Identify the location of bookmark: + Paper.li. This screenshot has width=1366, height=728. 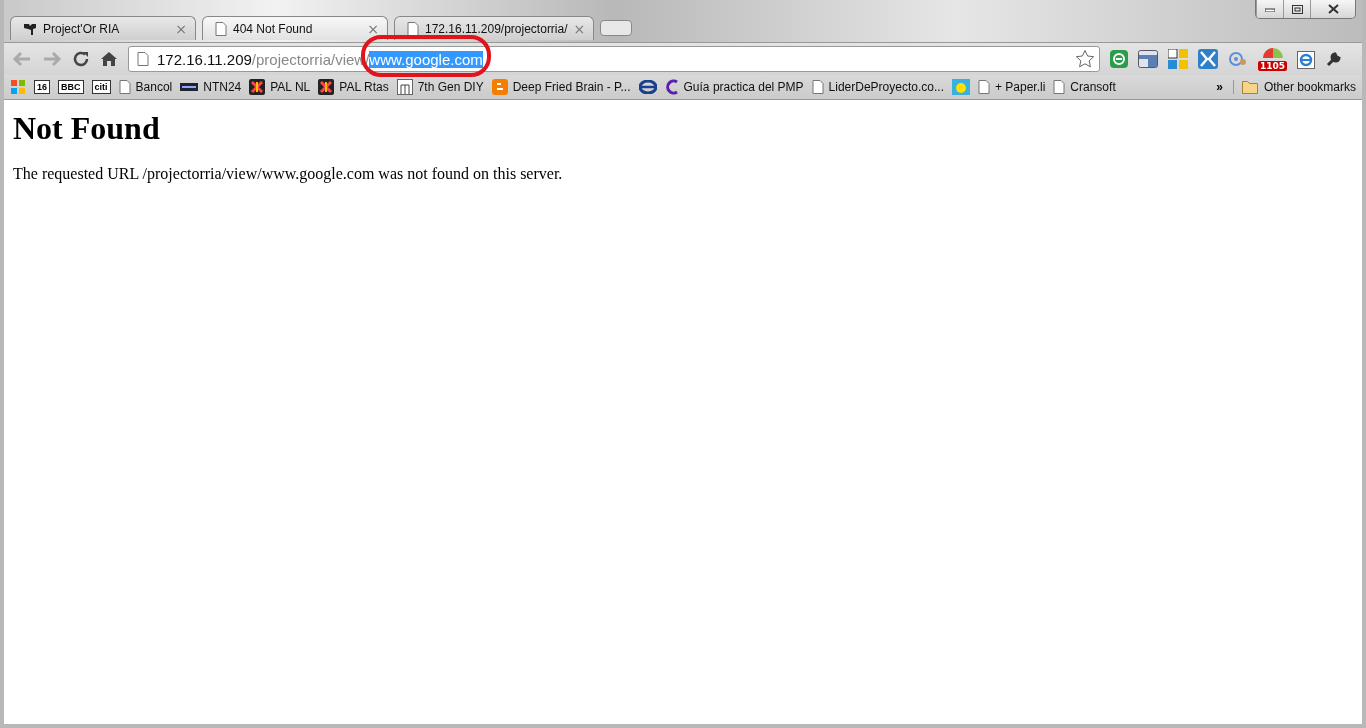
(1012, 87).